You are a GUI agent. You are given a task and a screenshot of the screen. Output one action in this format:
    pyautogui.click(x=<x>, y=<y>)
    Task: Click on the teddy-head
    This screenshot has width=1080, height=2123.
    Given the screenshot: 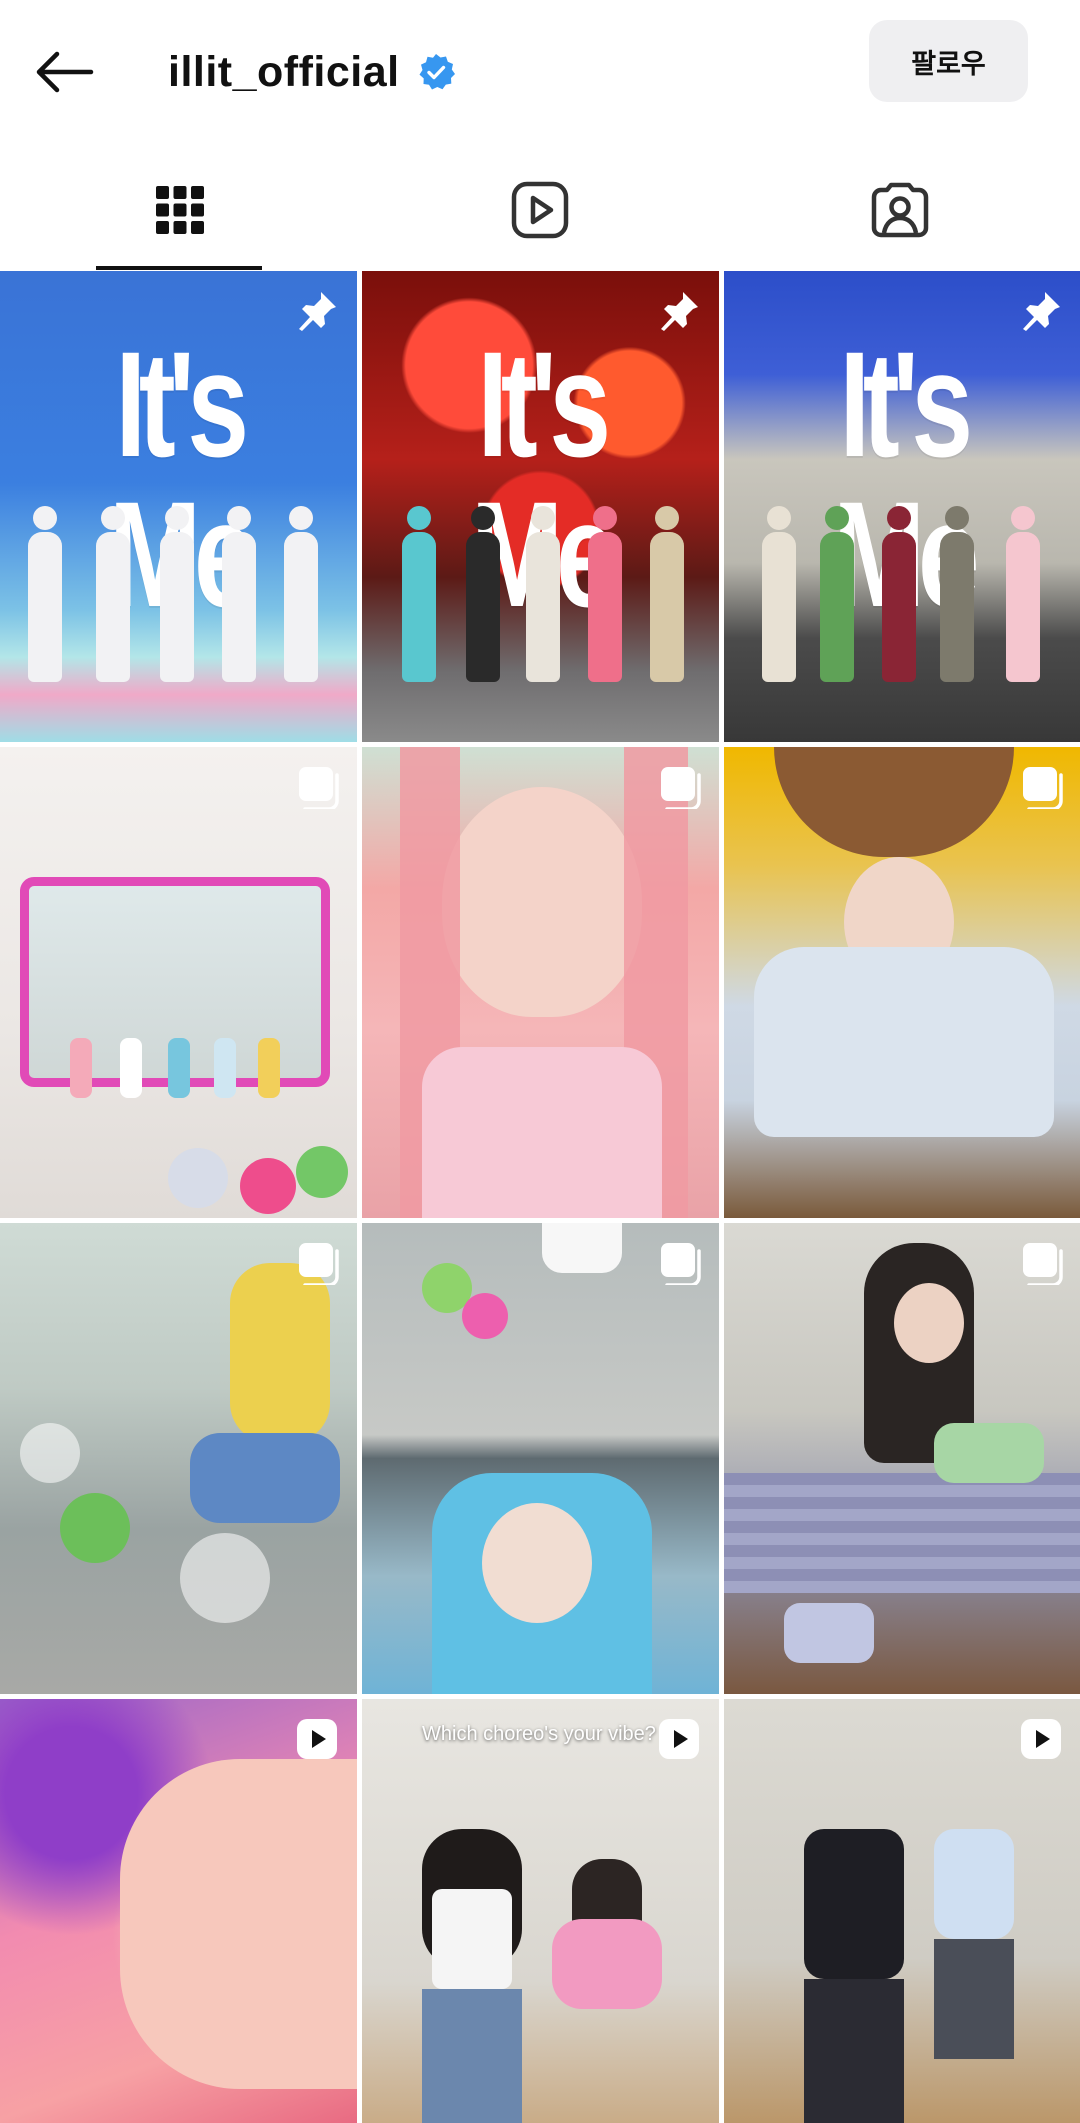 What is the action you would take?
    pyautogui.click(x=894, y=802)
    